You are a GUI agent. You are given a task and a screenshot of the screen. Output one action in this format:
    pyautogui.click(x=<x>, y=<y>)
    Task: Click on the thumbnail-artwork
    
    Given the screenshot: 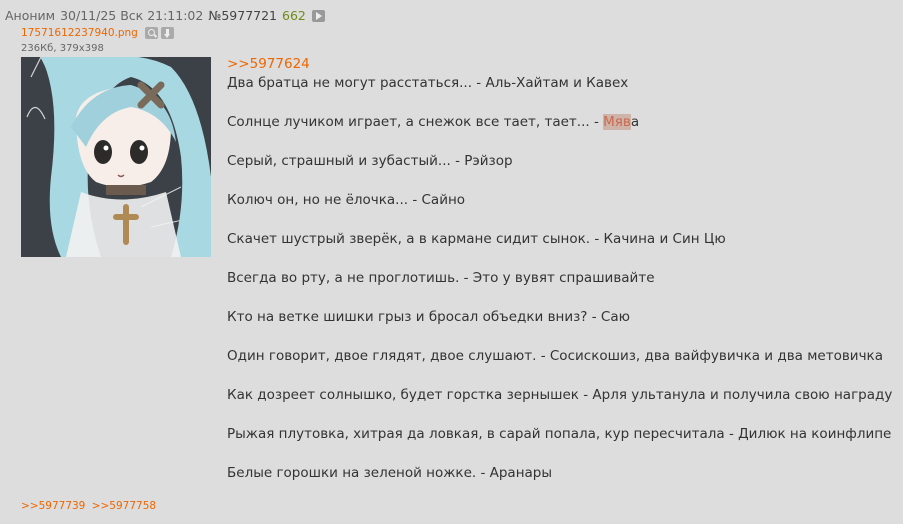 What is the action you would take?
    pyautogui.click(x=116, y=157)
    